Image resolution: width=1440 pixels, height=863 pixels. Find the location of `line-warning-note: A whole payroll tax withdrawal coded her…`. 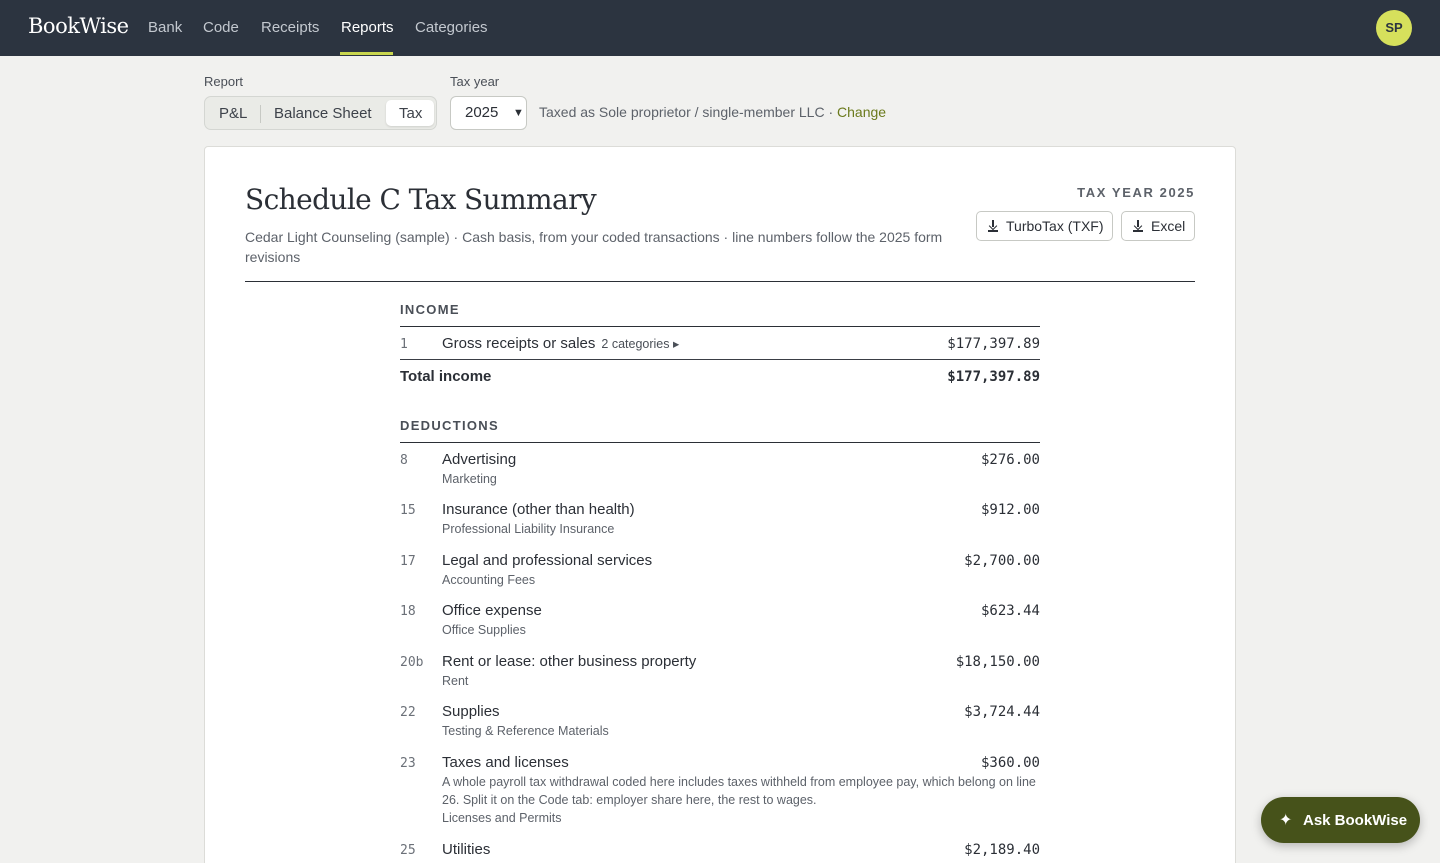

line-warning-note: A whole payroll tax withdrawal coded her… is located at coordinates (739, 791).